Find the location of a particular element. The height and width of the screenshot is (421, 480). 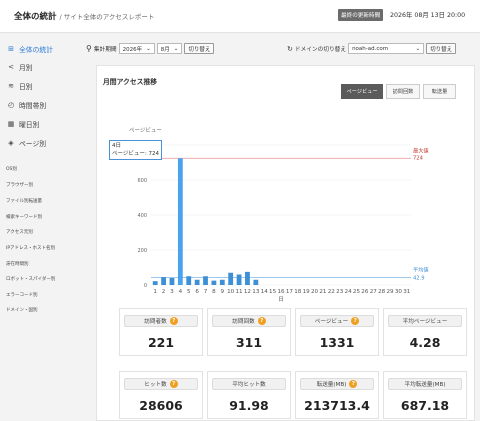

stat-card-header: 訪問回数 ? is located at coordinates (249, 321).